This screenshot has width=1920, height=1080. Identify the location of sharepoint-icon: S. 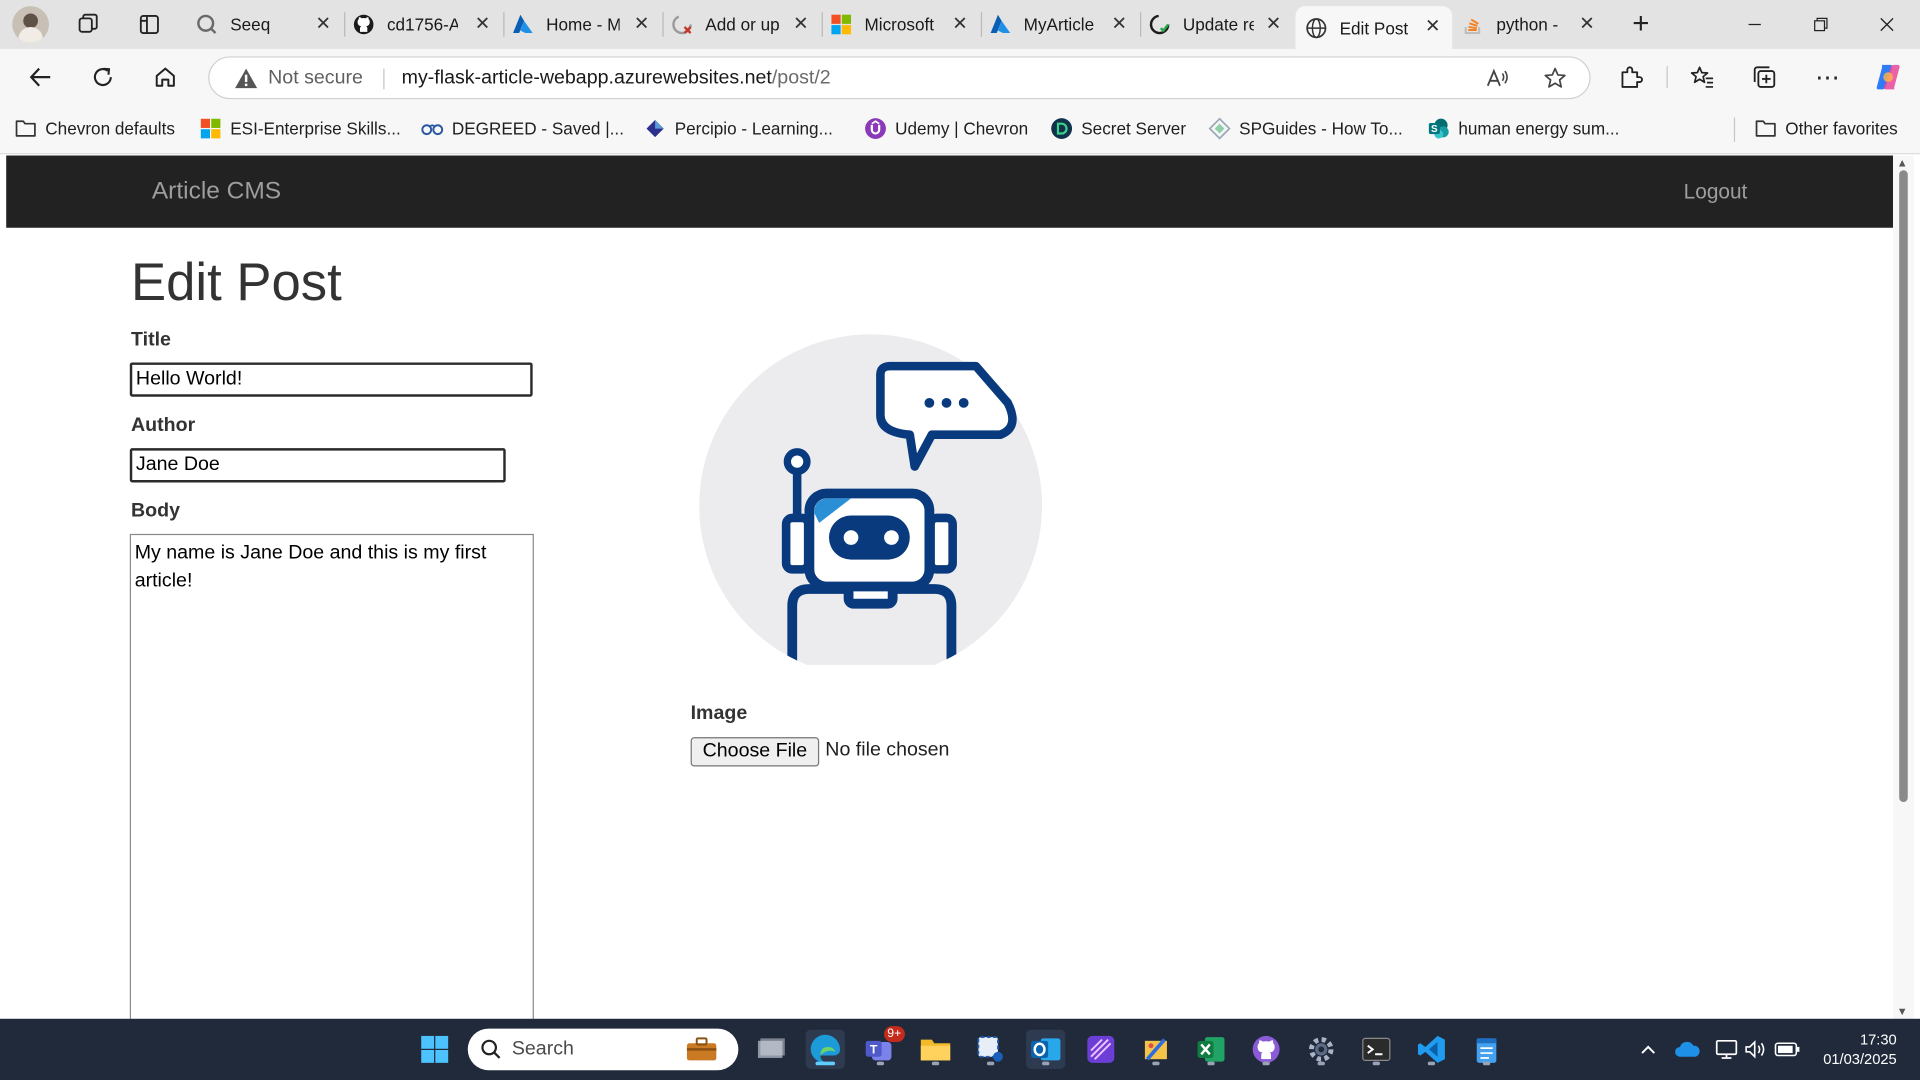
(1439, 129).